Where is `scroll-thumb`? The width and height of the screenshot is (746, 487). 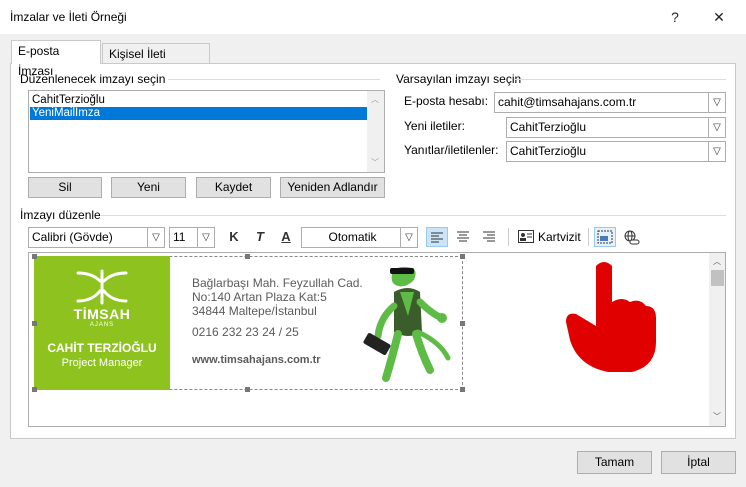 scroll-thumb is located at coordinates (717, 278).